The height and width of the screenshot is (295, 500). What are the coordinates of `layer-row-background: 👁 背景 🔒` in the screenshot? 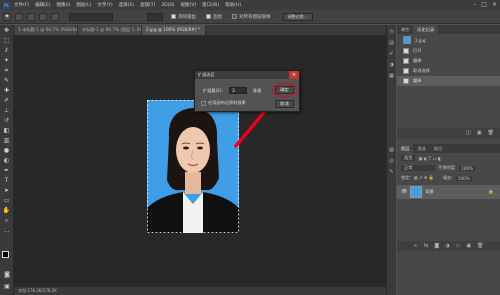 It's located at (448, 192).